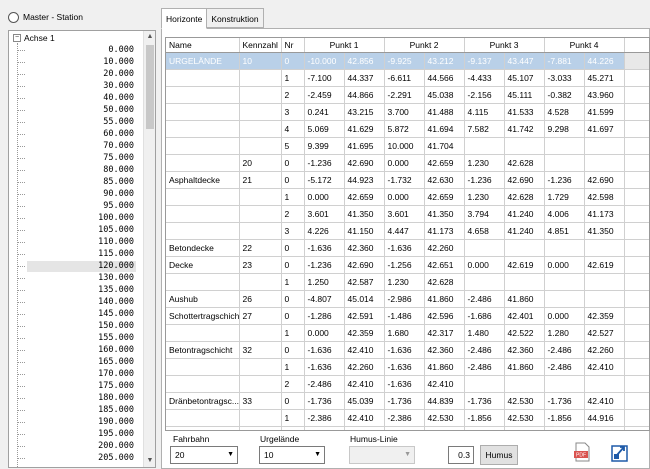 The height and width of the screenshot is (469, 650). I want to click on table-cell: 2, so click(293, 384).